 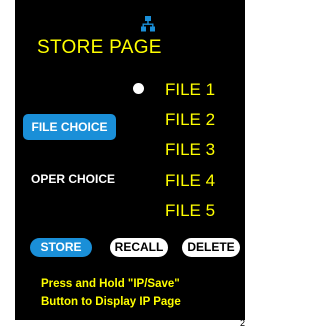 I want to click on page-title: STORE PAGE, so click(x=99, y=47).